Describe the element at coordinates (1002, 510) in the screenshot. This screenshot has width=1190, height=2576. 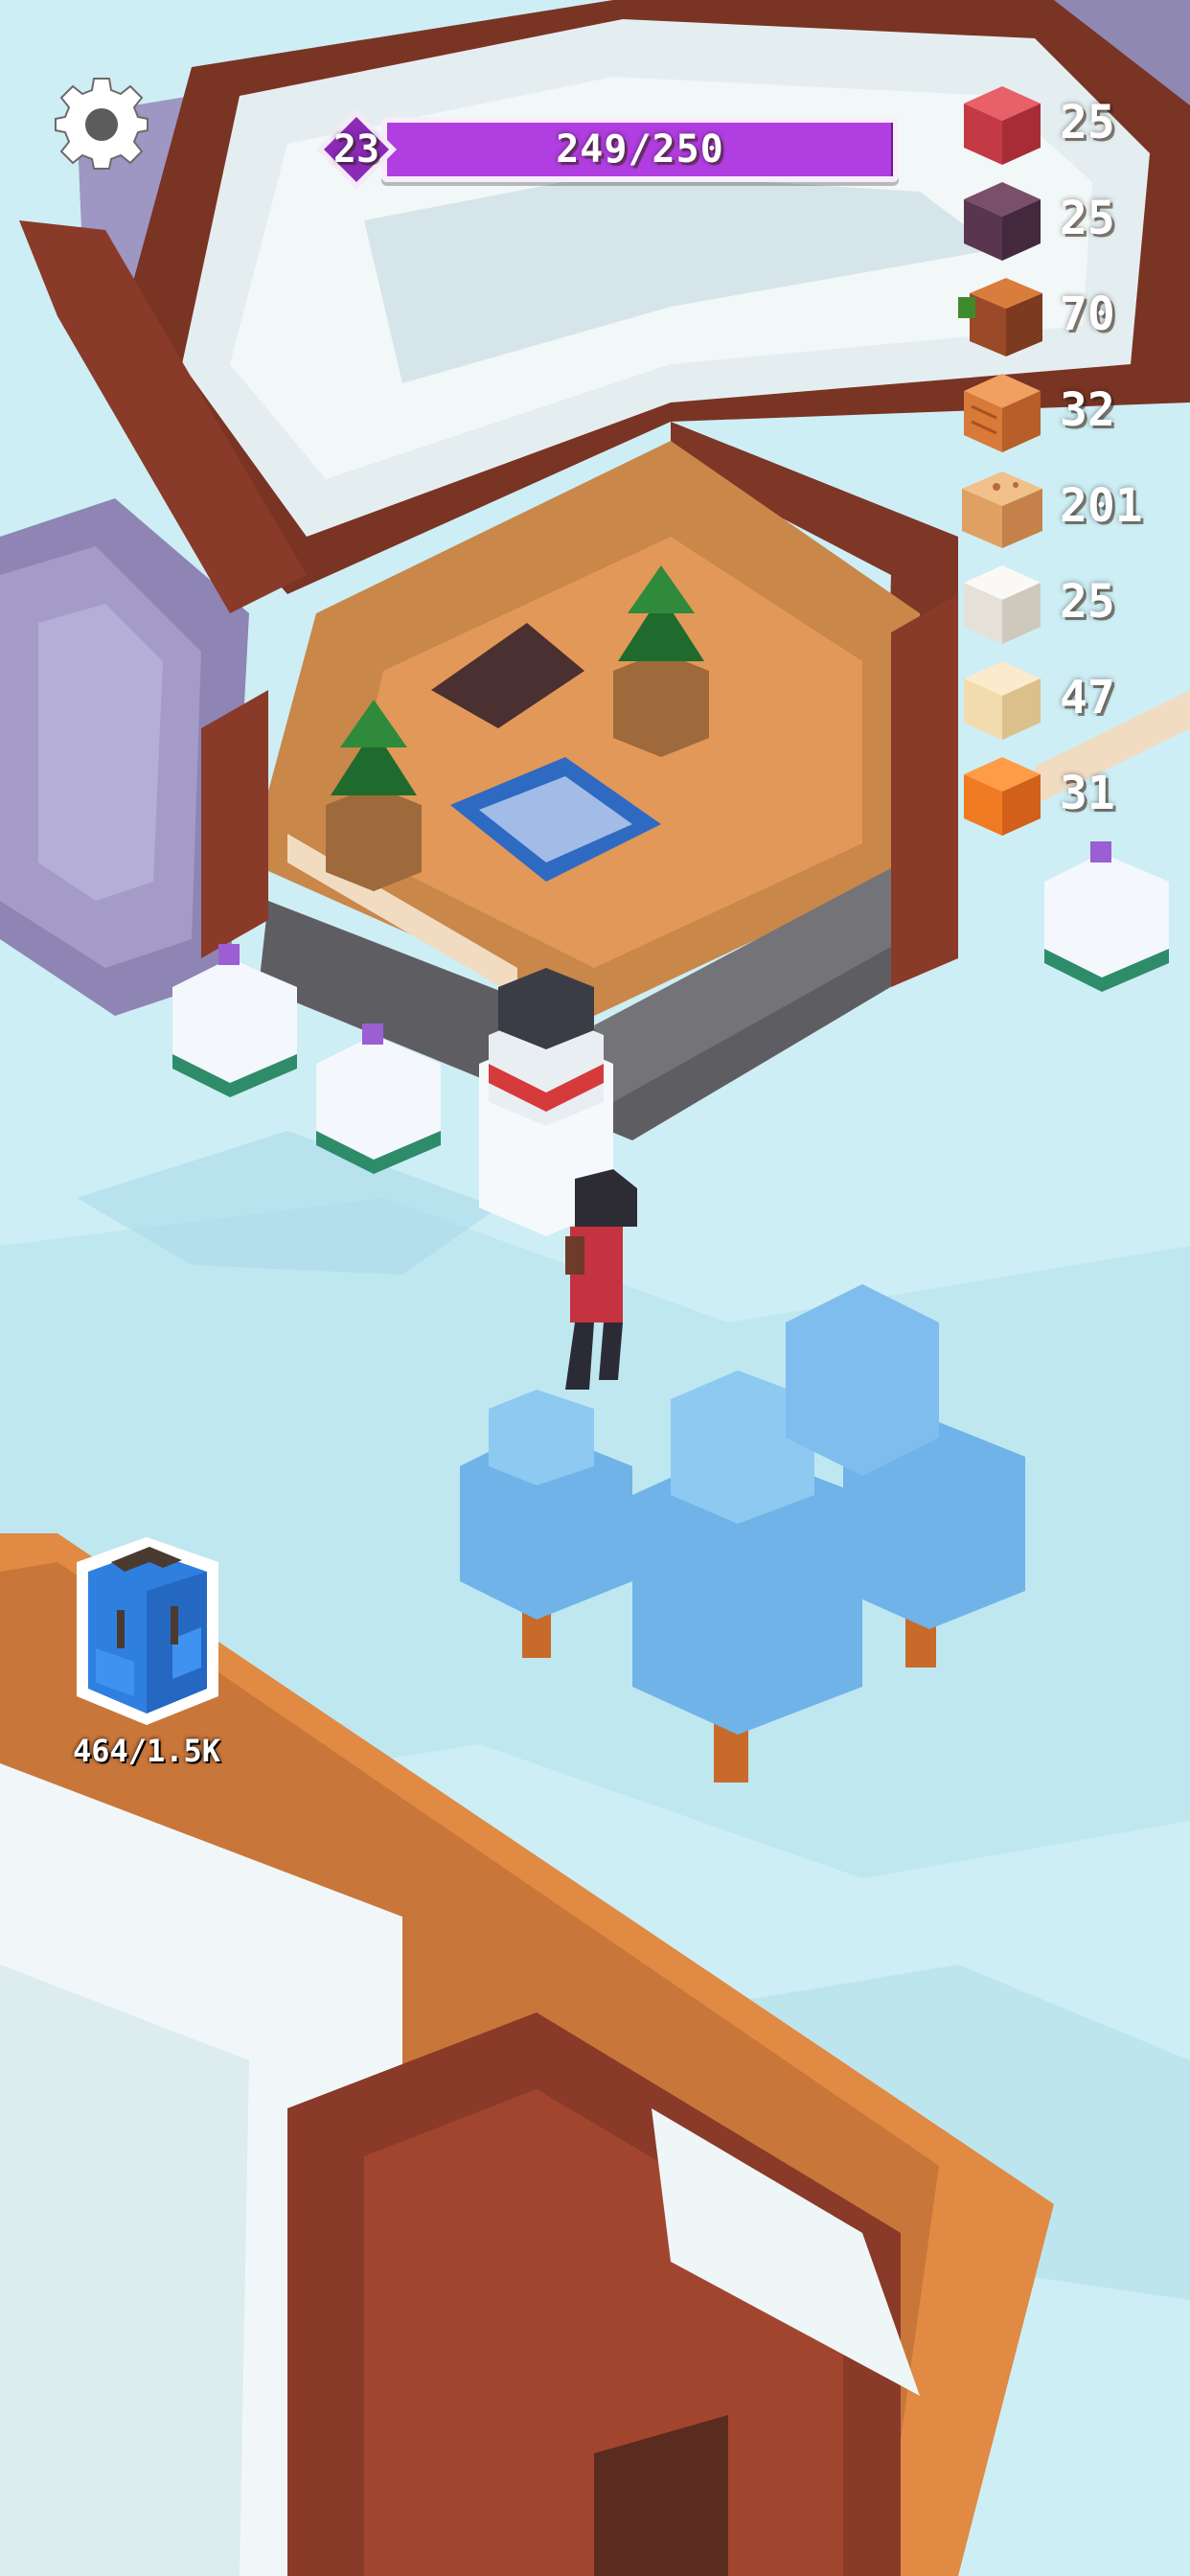
I see `plank-stack-icon` at that location.